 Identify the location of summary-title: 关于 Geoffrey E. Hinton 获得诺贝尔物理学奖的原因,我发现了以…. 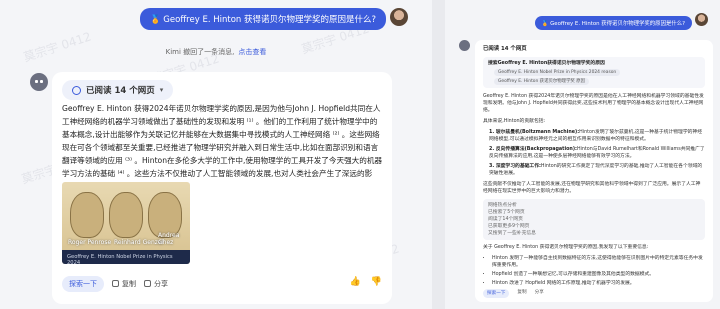
(566, 247).